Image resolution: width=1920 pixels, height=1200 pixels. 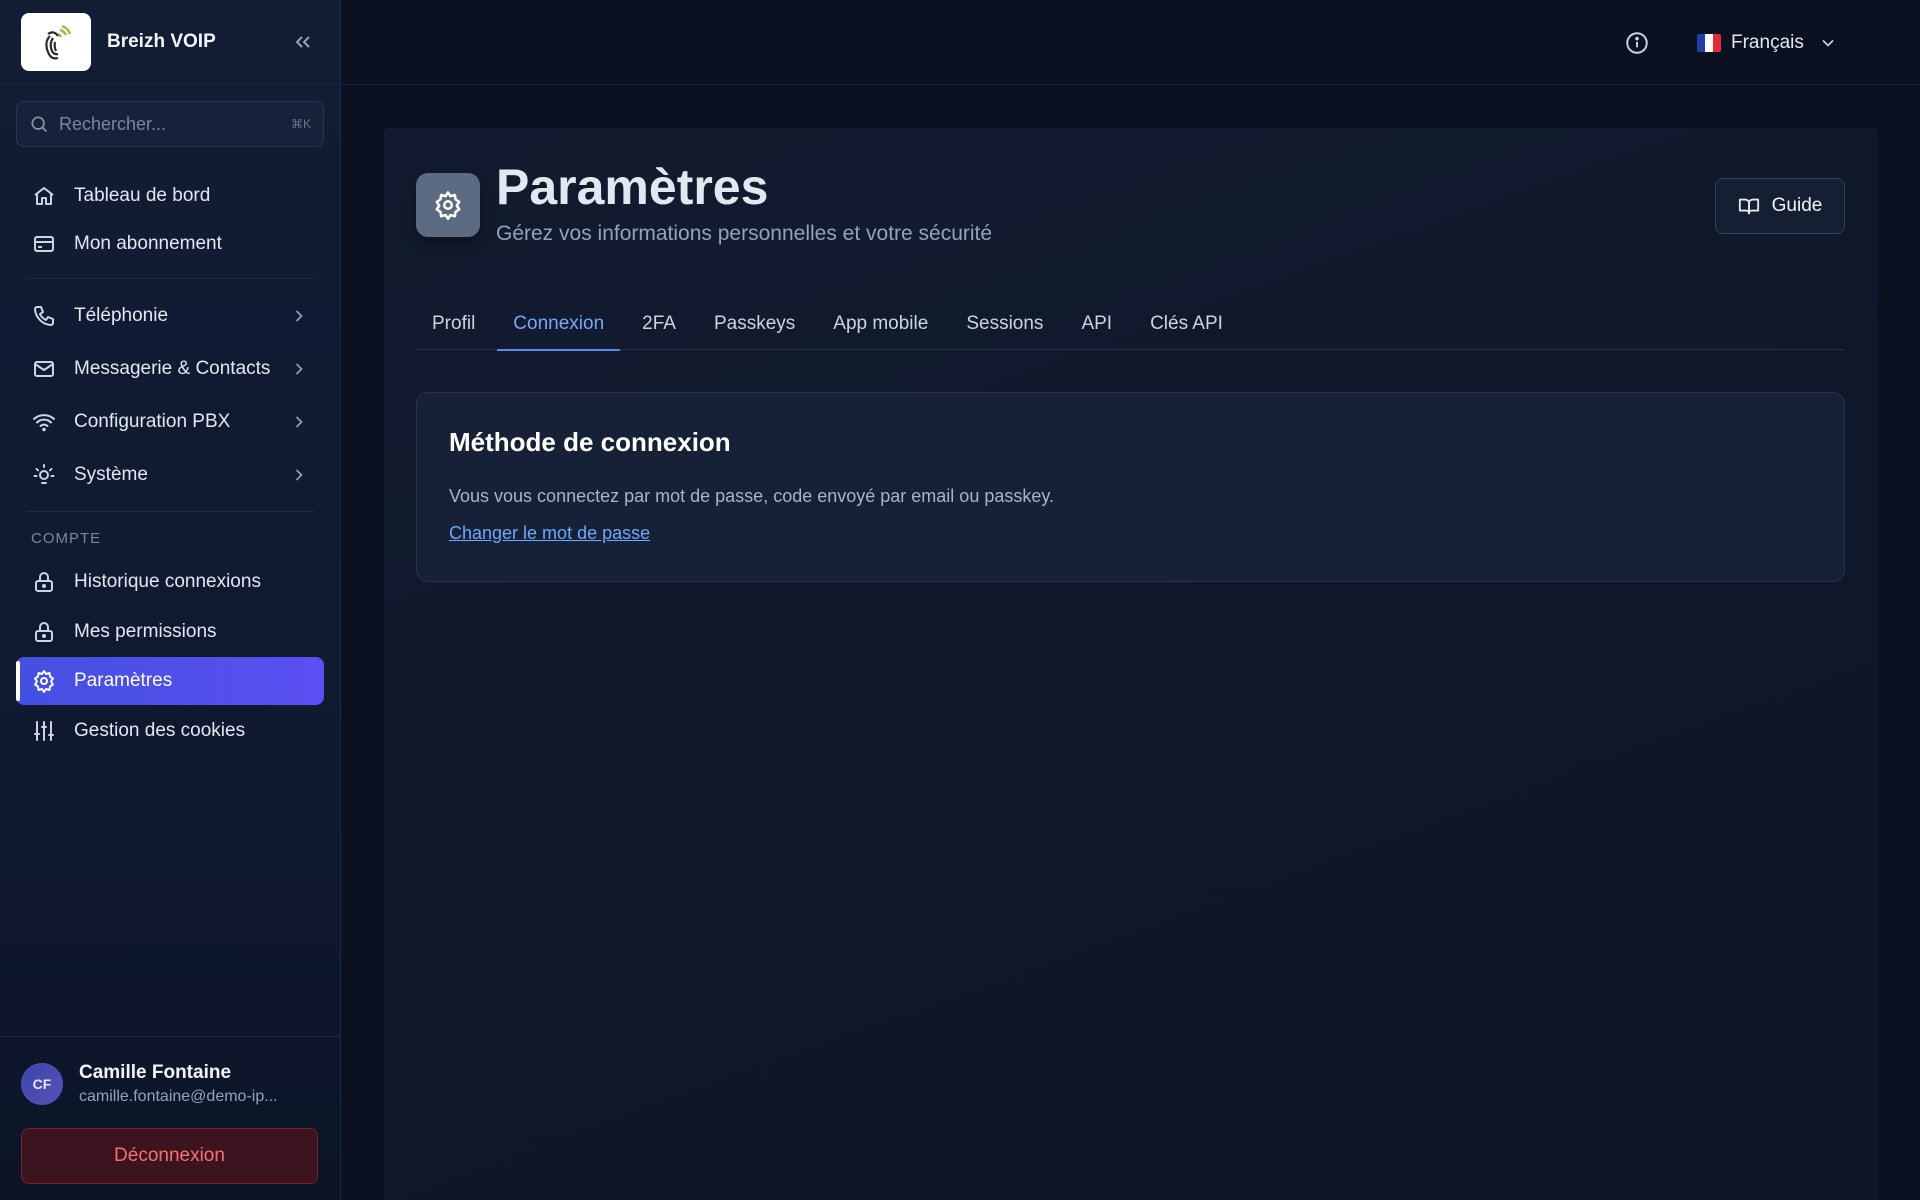 What do you see at coordinates (44, 244) in the screenshot?
I see `credit-card-icon` at bounding box center [44, 244].